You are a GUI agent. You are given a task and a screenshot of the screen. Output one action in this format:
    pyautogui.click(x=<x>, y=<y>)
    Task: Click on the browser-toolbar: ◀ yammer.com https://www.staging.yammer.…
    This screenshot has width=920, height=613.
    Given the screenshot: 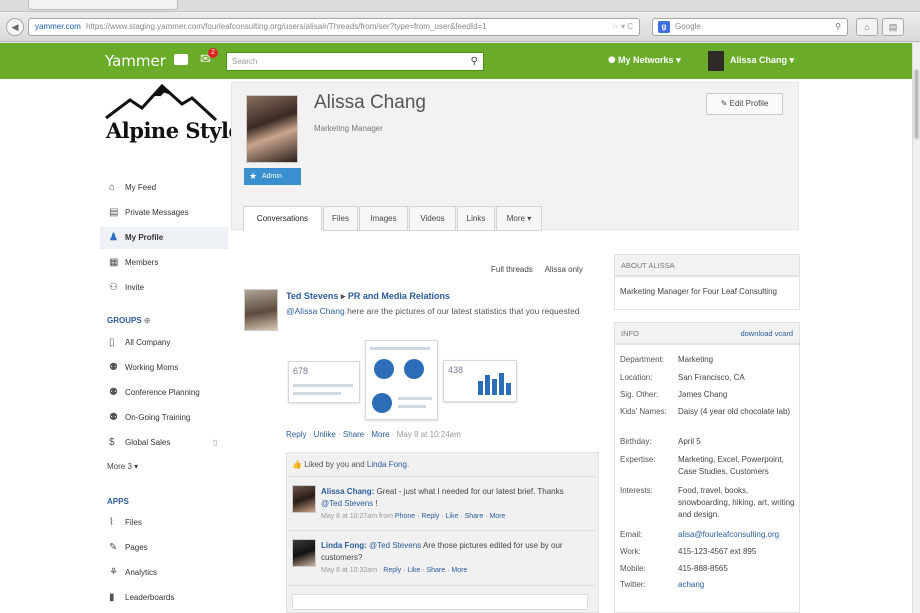 What is the action you would take?
    pyautogui.click(x=460, y=27)
    